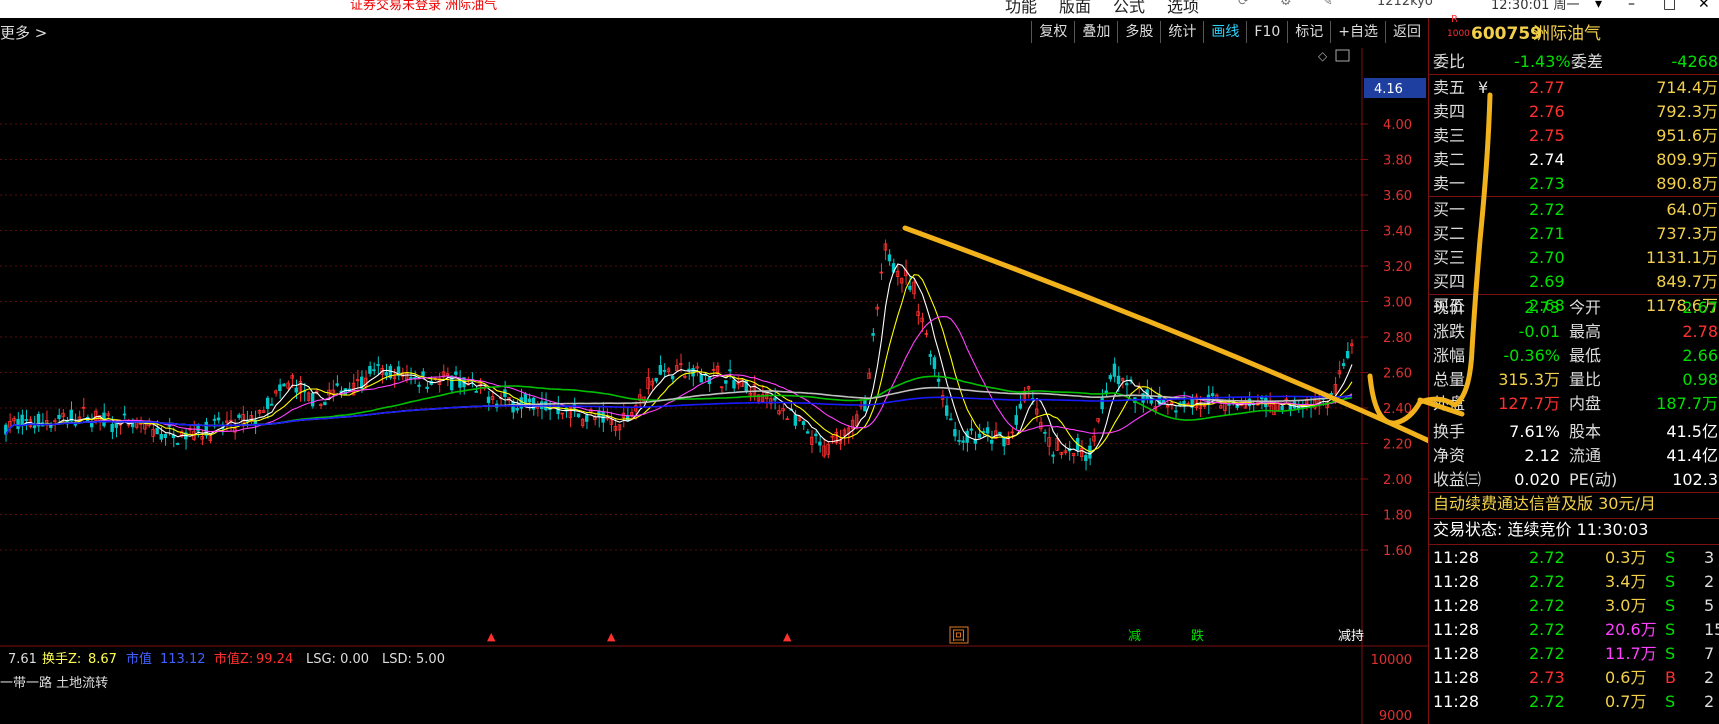 This screenshot has height=724, width=1719. I want to click on lsd-value: LSD: 5.00, so click(413, 659).